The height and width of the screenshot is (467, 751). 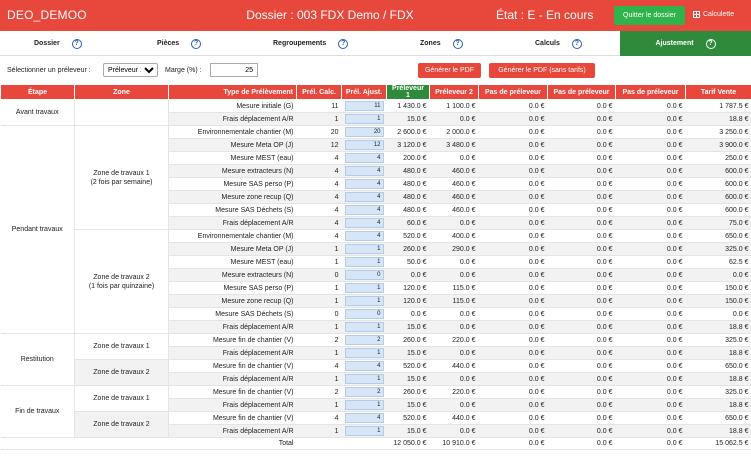 I want to click on preleveur-1-cell: 1 430.0 €, so click(x=408, y=106).